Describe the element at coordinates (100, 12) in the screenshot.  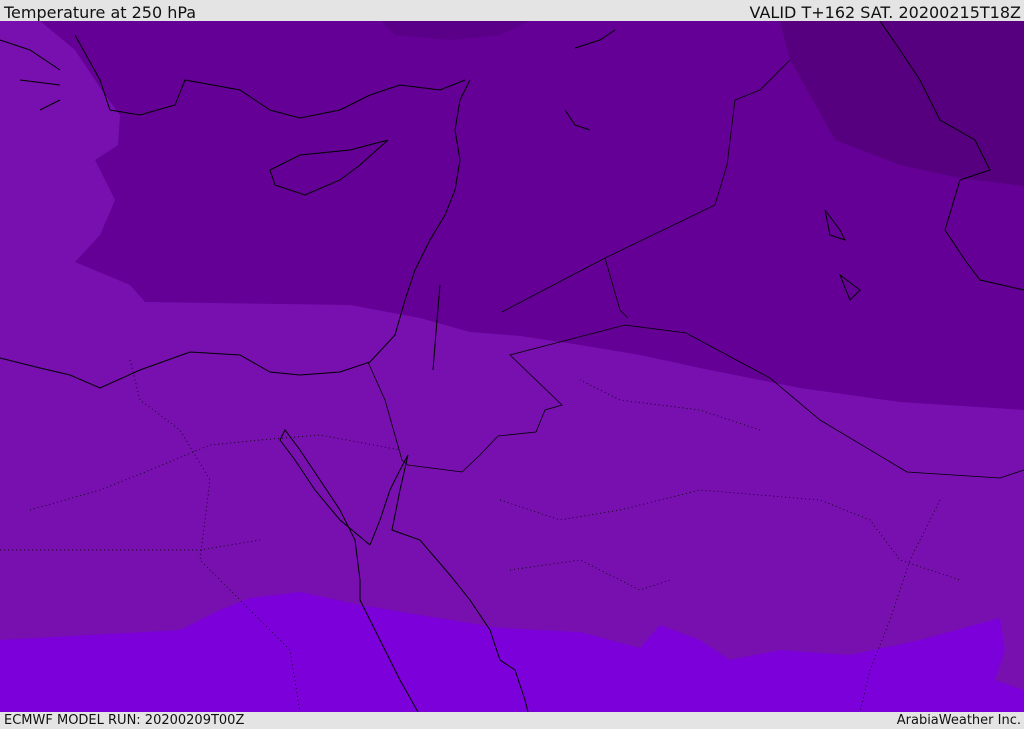
I see `map-title: Temperature at 250 hPa` at that location.